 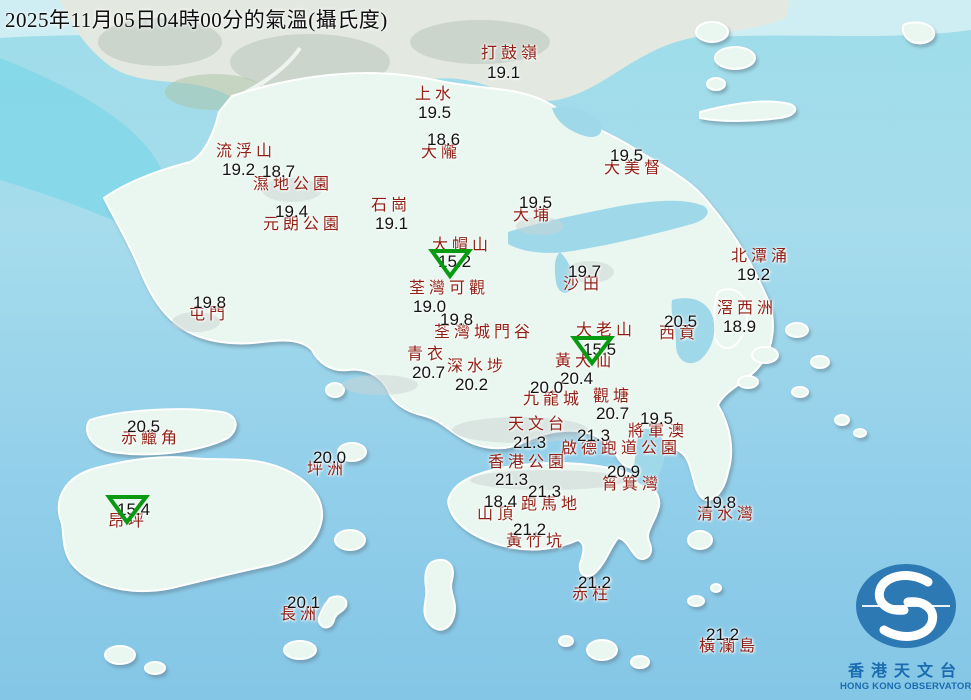 What do you see at coordinates (449, 288) in the screenshot?
I see `station-name: 荃灣可觀` at bounding box center [449, 288].